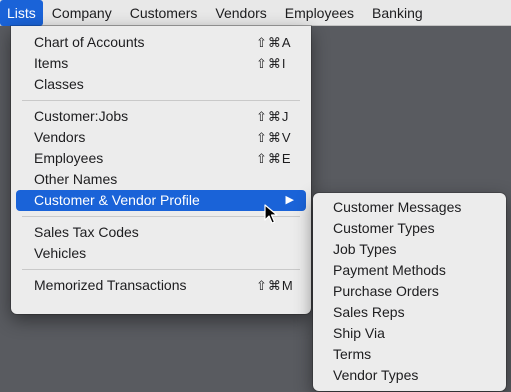  Describe the element at coordinates (82, 13) in the screenshot. I see `menu-company: Company` at that location.